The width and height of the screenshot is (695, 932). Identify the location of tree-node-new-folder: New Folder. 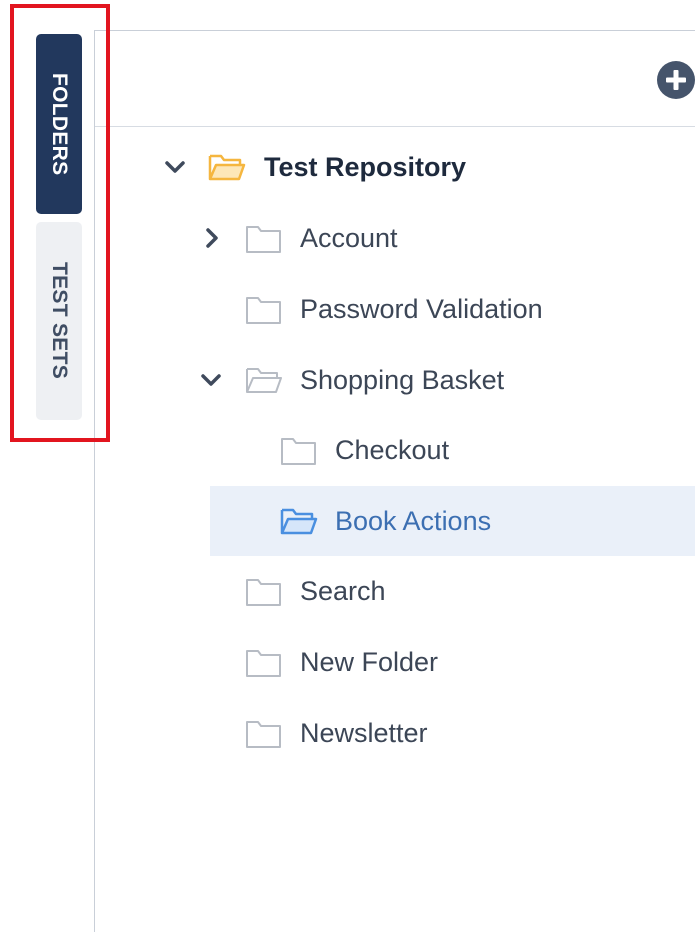
(422, 662).